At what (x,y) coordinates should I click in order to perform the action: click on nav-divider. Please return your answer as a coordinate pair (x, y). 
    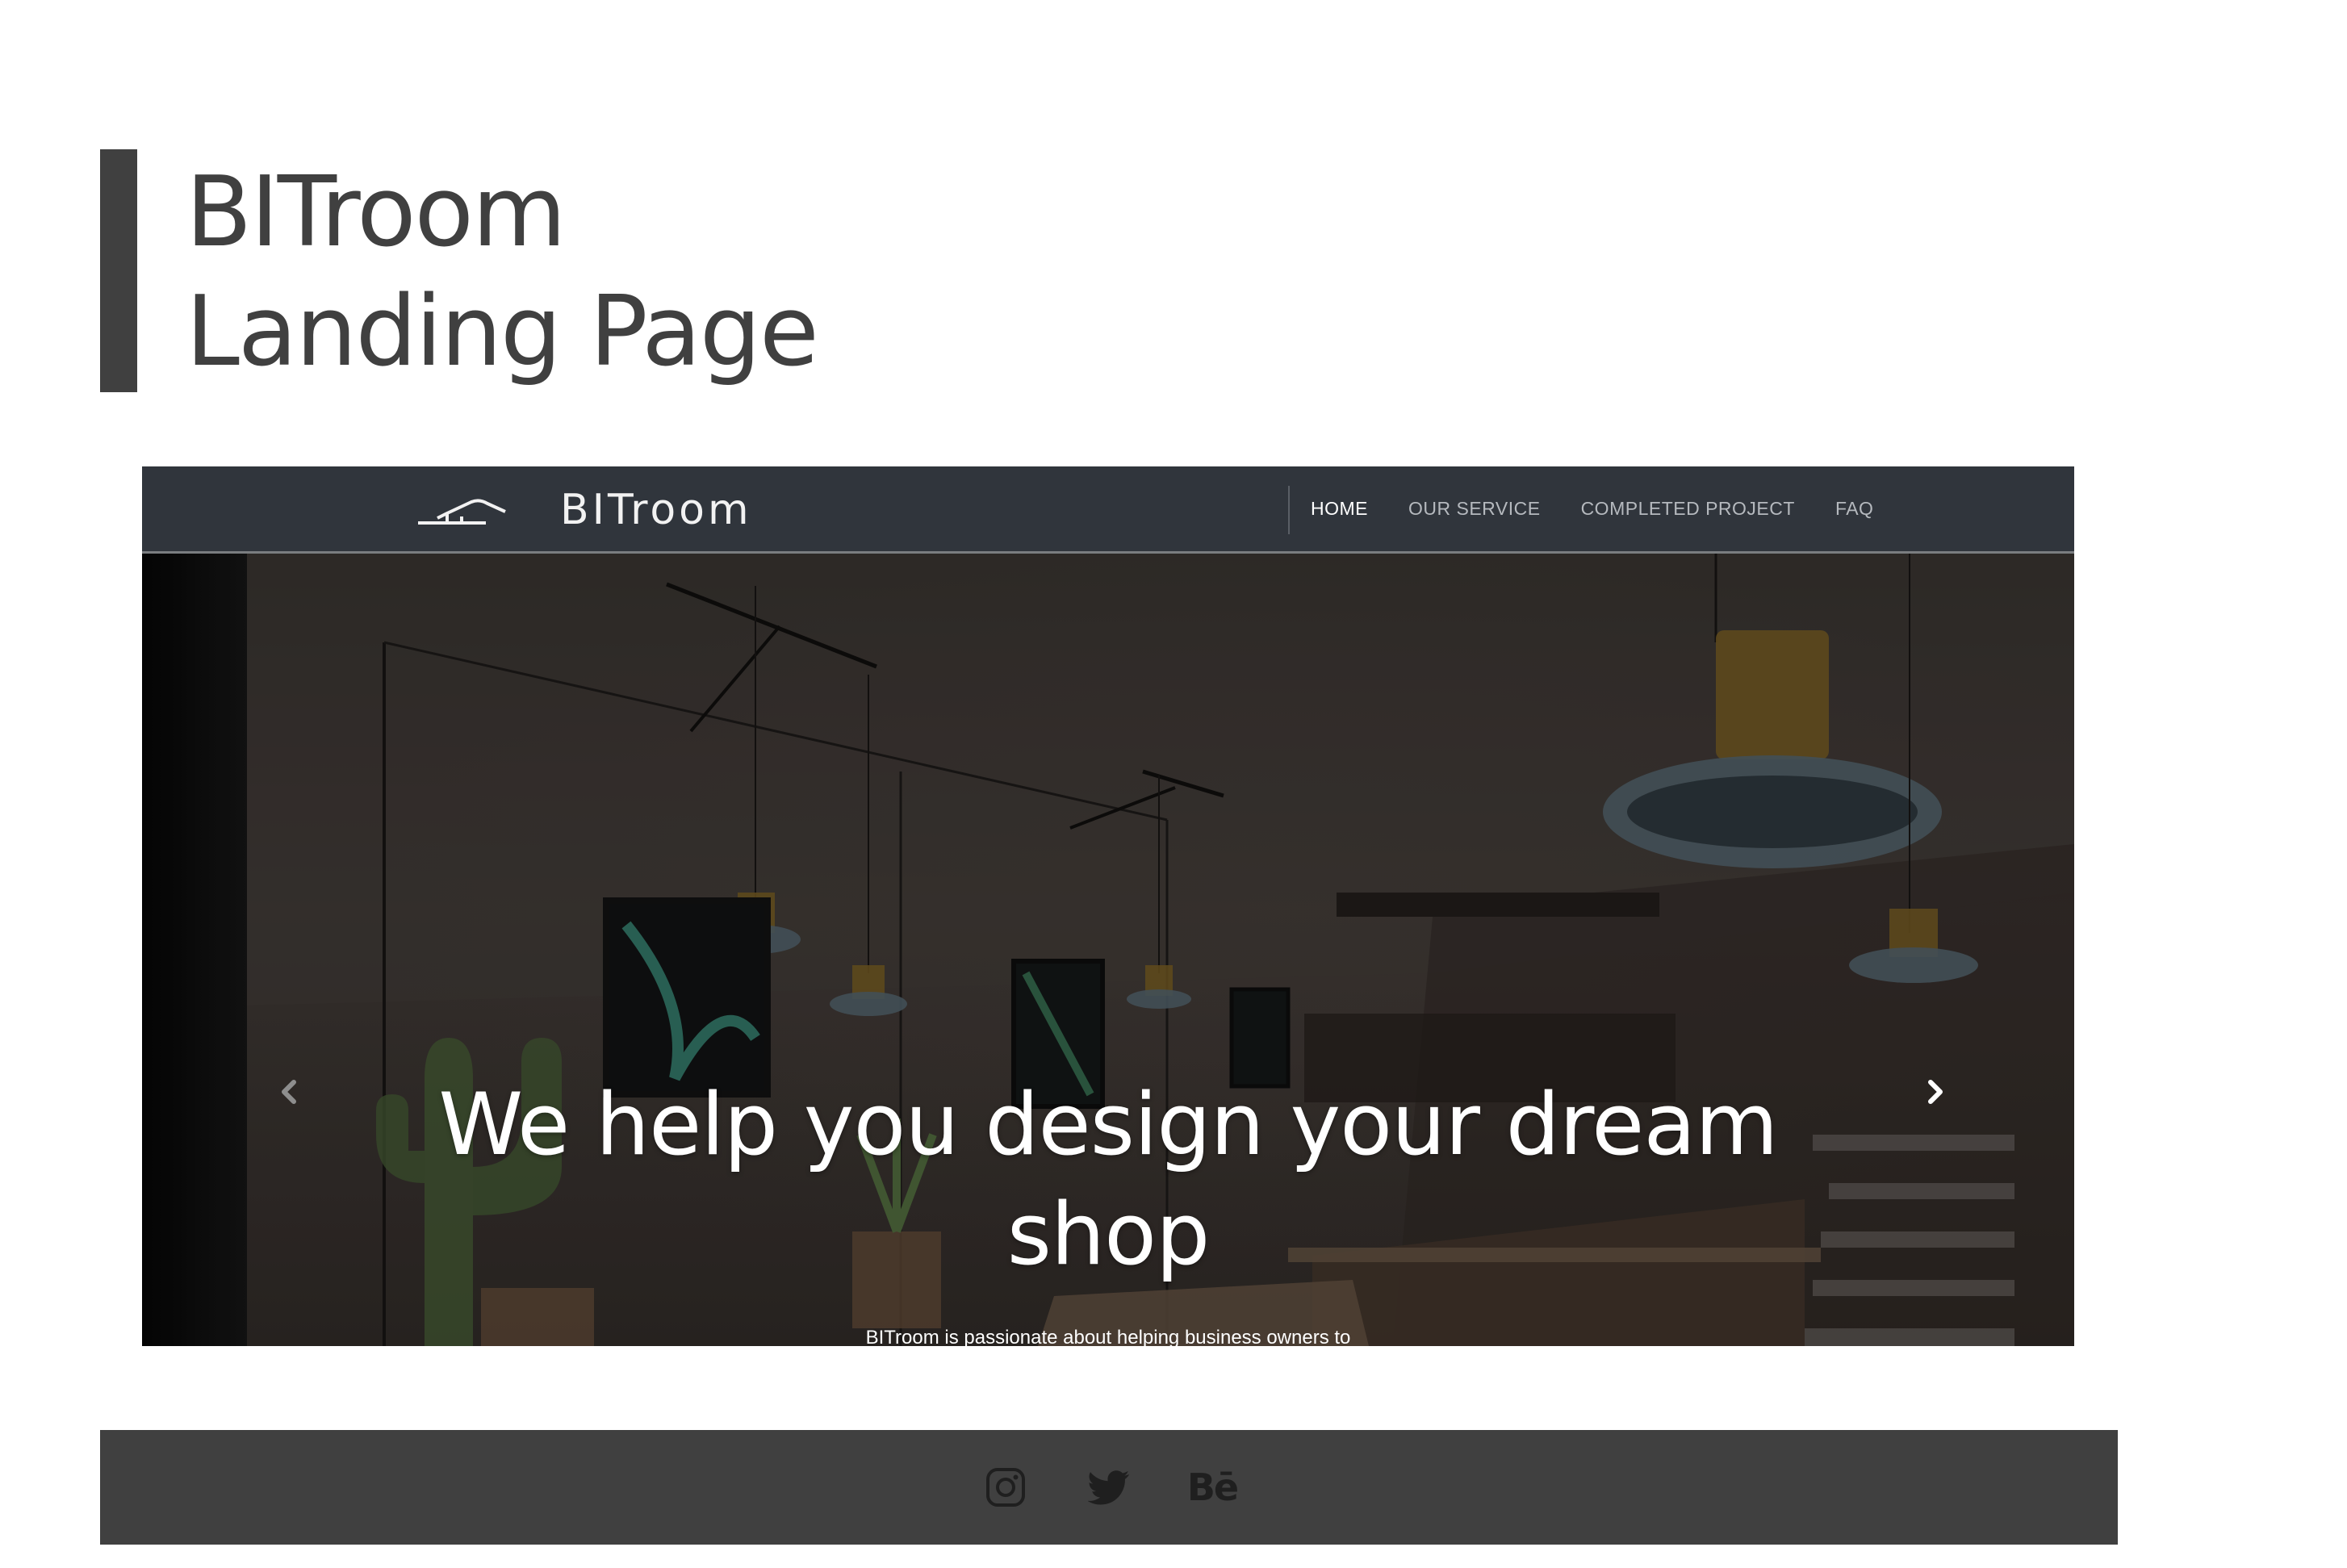
    Looking at the image, I should click on (1289, 510).